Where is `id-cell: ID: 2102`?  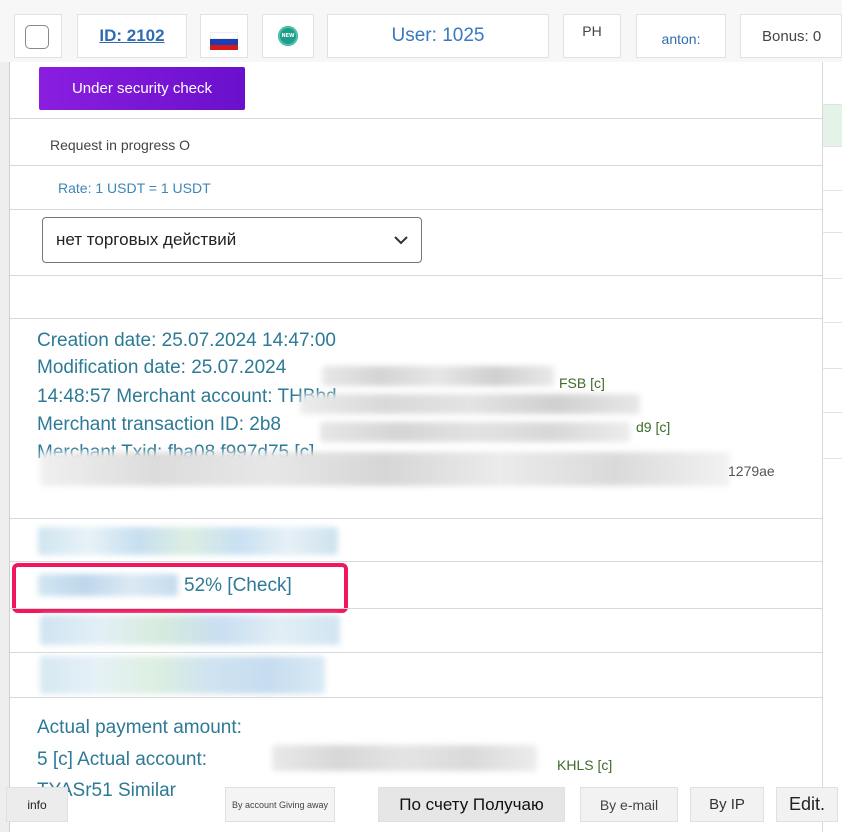
id-cell: ID: 2102 is located at coordinates (132, 36).